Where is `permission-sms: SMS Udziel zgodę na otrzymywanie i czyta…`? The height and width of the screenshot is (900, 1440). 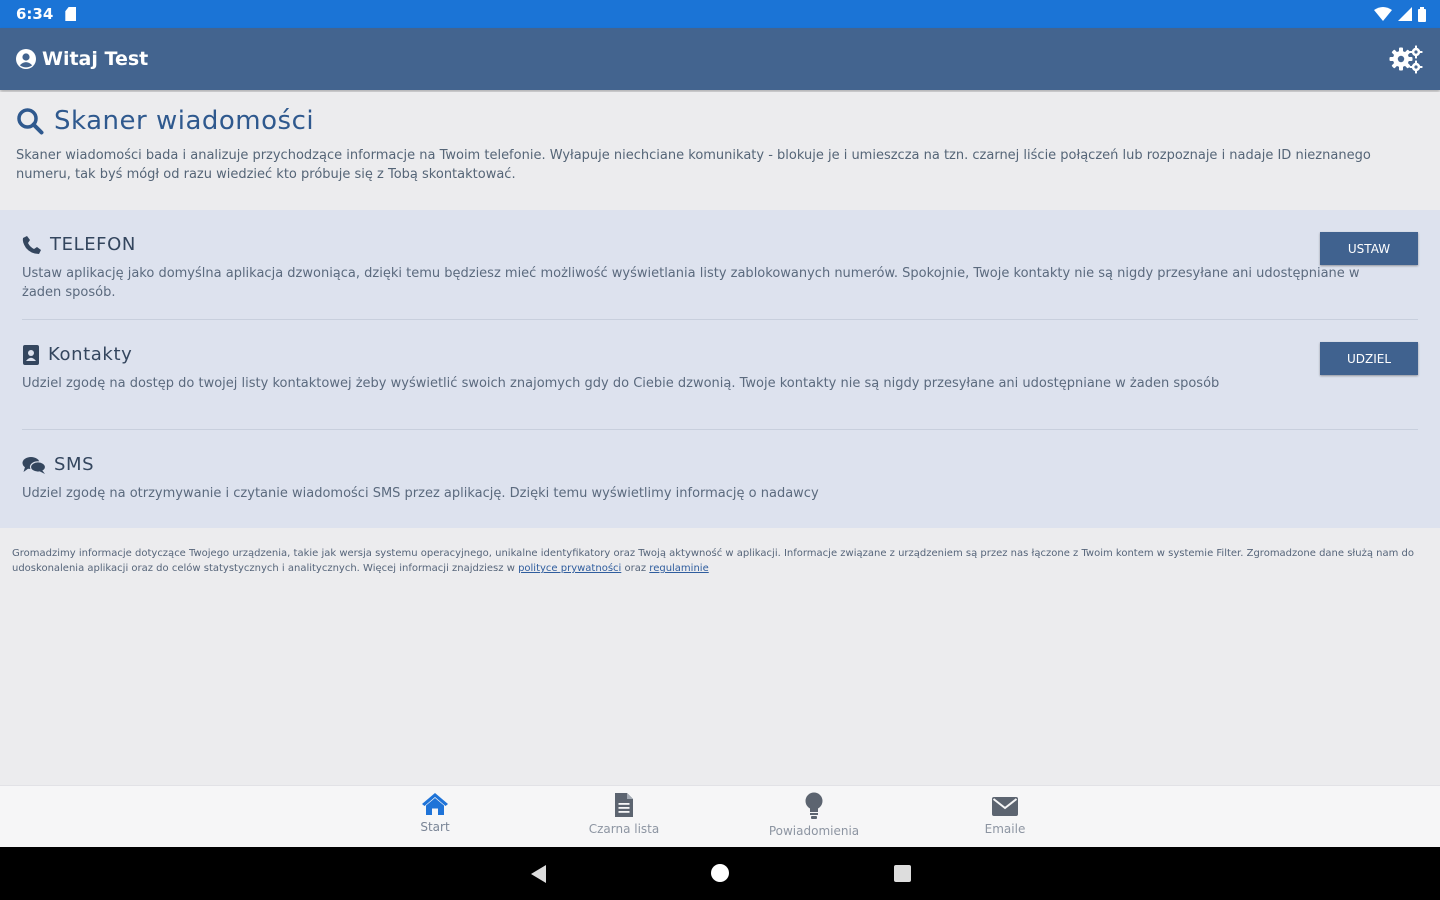
permission-sms: SMS Udziel zgodę na otrzymywanie i czyta… is located at coordinates (720, 479).